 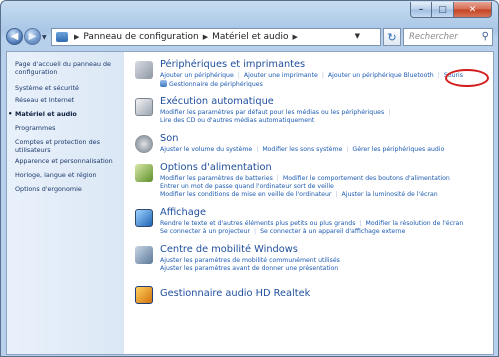 I want to click on category-title: Exécution automatique, so click(x=217, y=101).